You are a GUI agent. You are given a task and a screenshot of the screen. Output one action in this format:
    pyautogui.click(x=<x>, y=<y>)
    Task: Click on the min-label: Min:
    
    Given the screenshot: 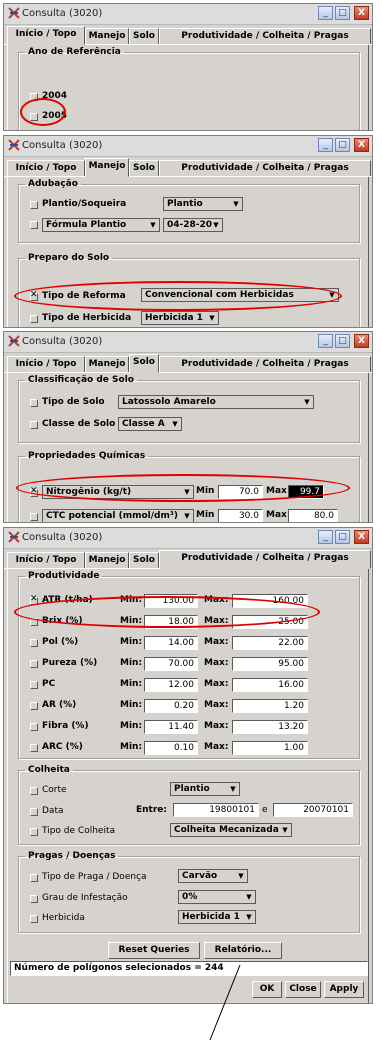 What is the action you would take?
    pyautogui.click(x=131, y=642)
    